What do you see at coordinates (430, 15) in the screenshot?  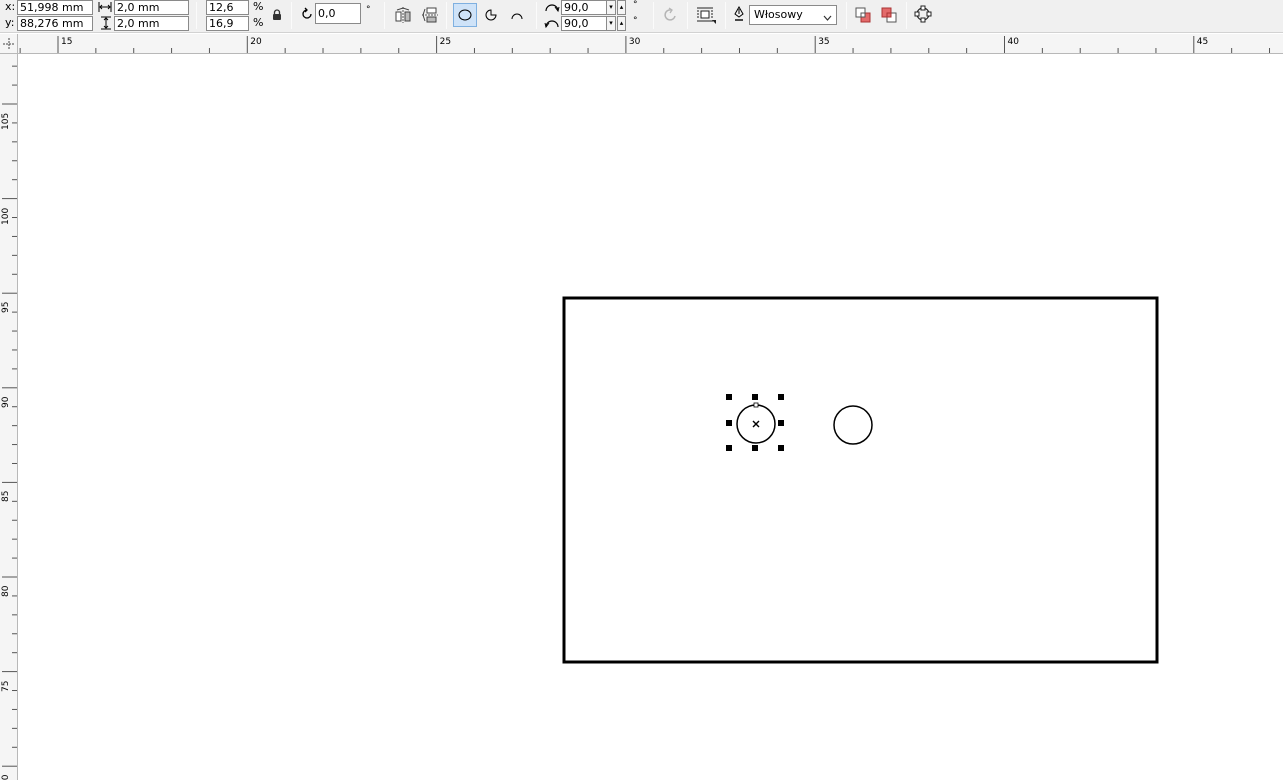 I see `mirror-vertical-icon` at bounding box center [430, 15].